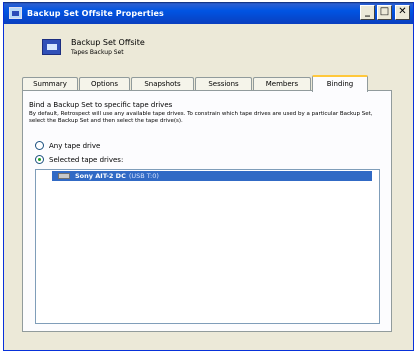 Image resolution: width=418 pixels, height=353 pixels. What do you see at coordinates (97, 52) in the screenshot?
I see `backup-set-type: Tapes Backup Set` at bounding box center [97, 52].